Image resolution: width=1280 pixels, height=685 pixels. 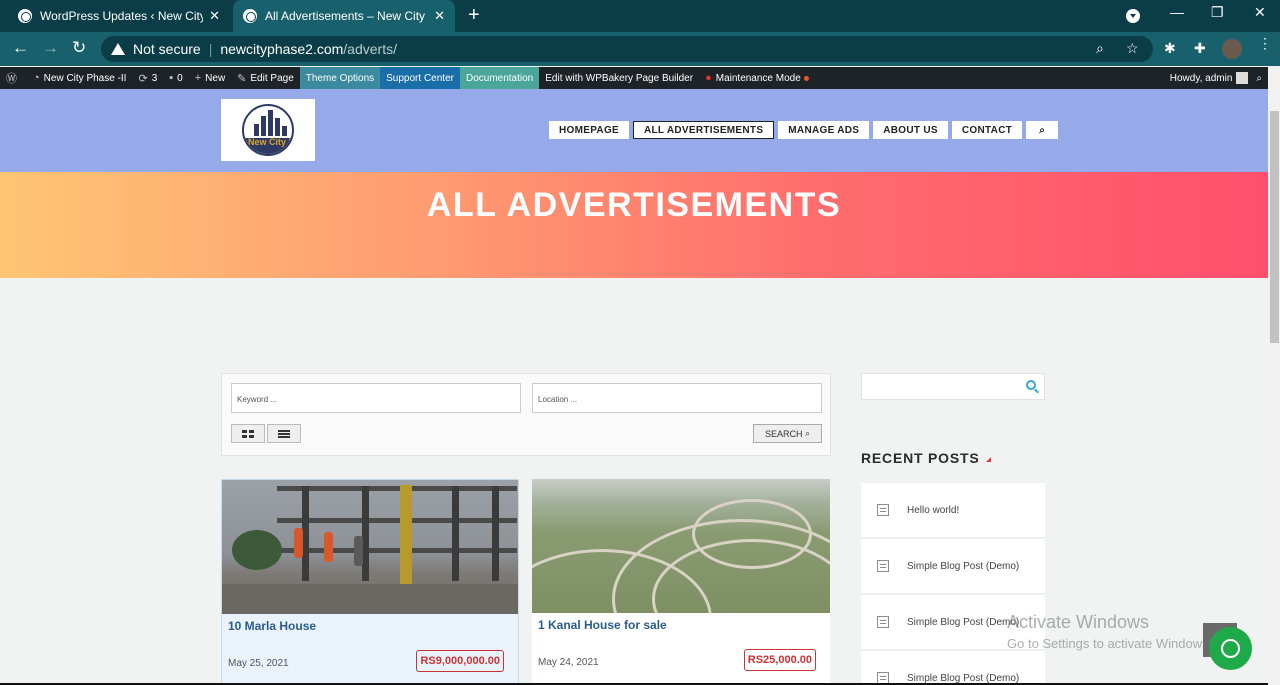 What do you see at coordinates (282, 49) in the screenshot?
I see `url-host: newcityphase2.com` at bounding box center [282, 49].